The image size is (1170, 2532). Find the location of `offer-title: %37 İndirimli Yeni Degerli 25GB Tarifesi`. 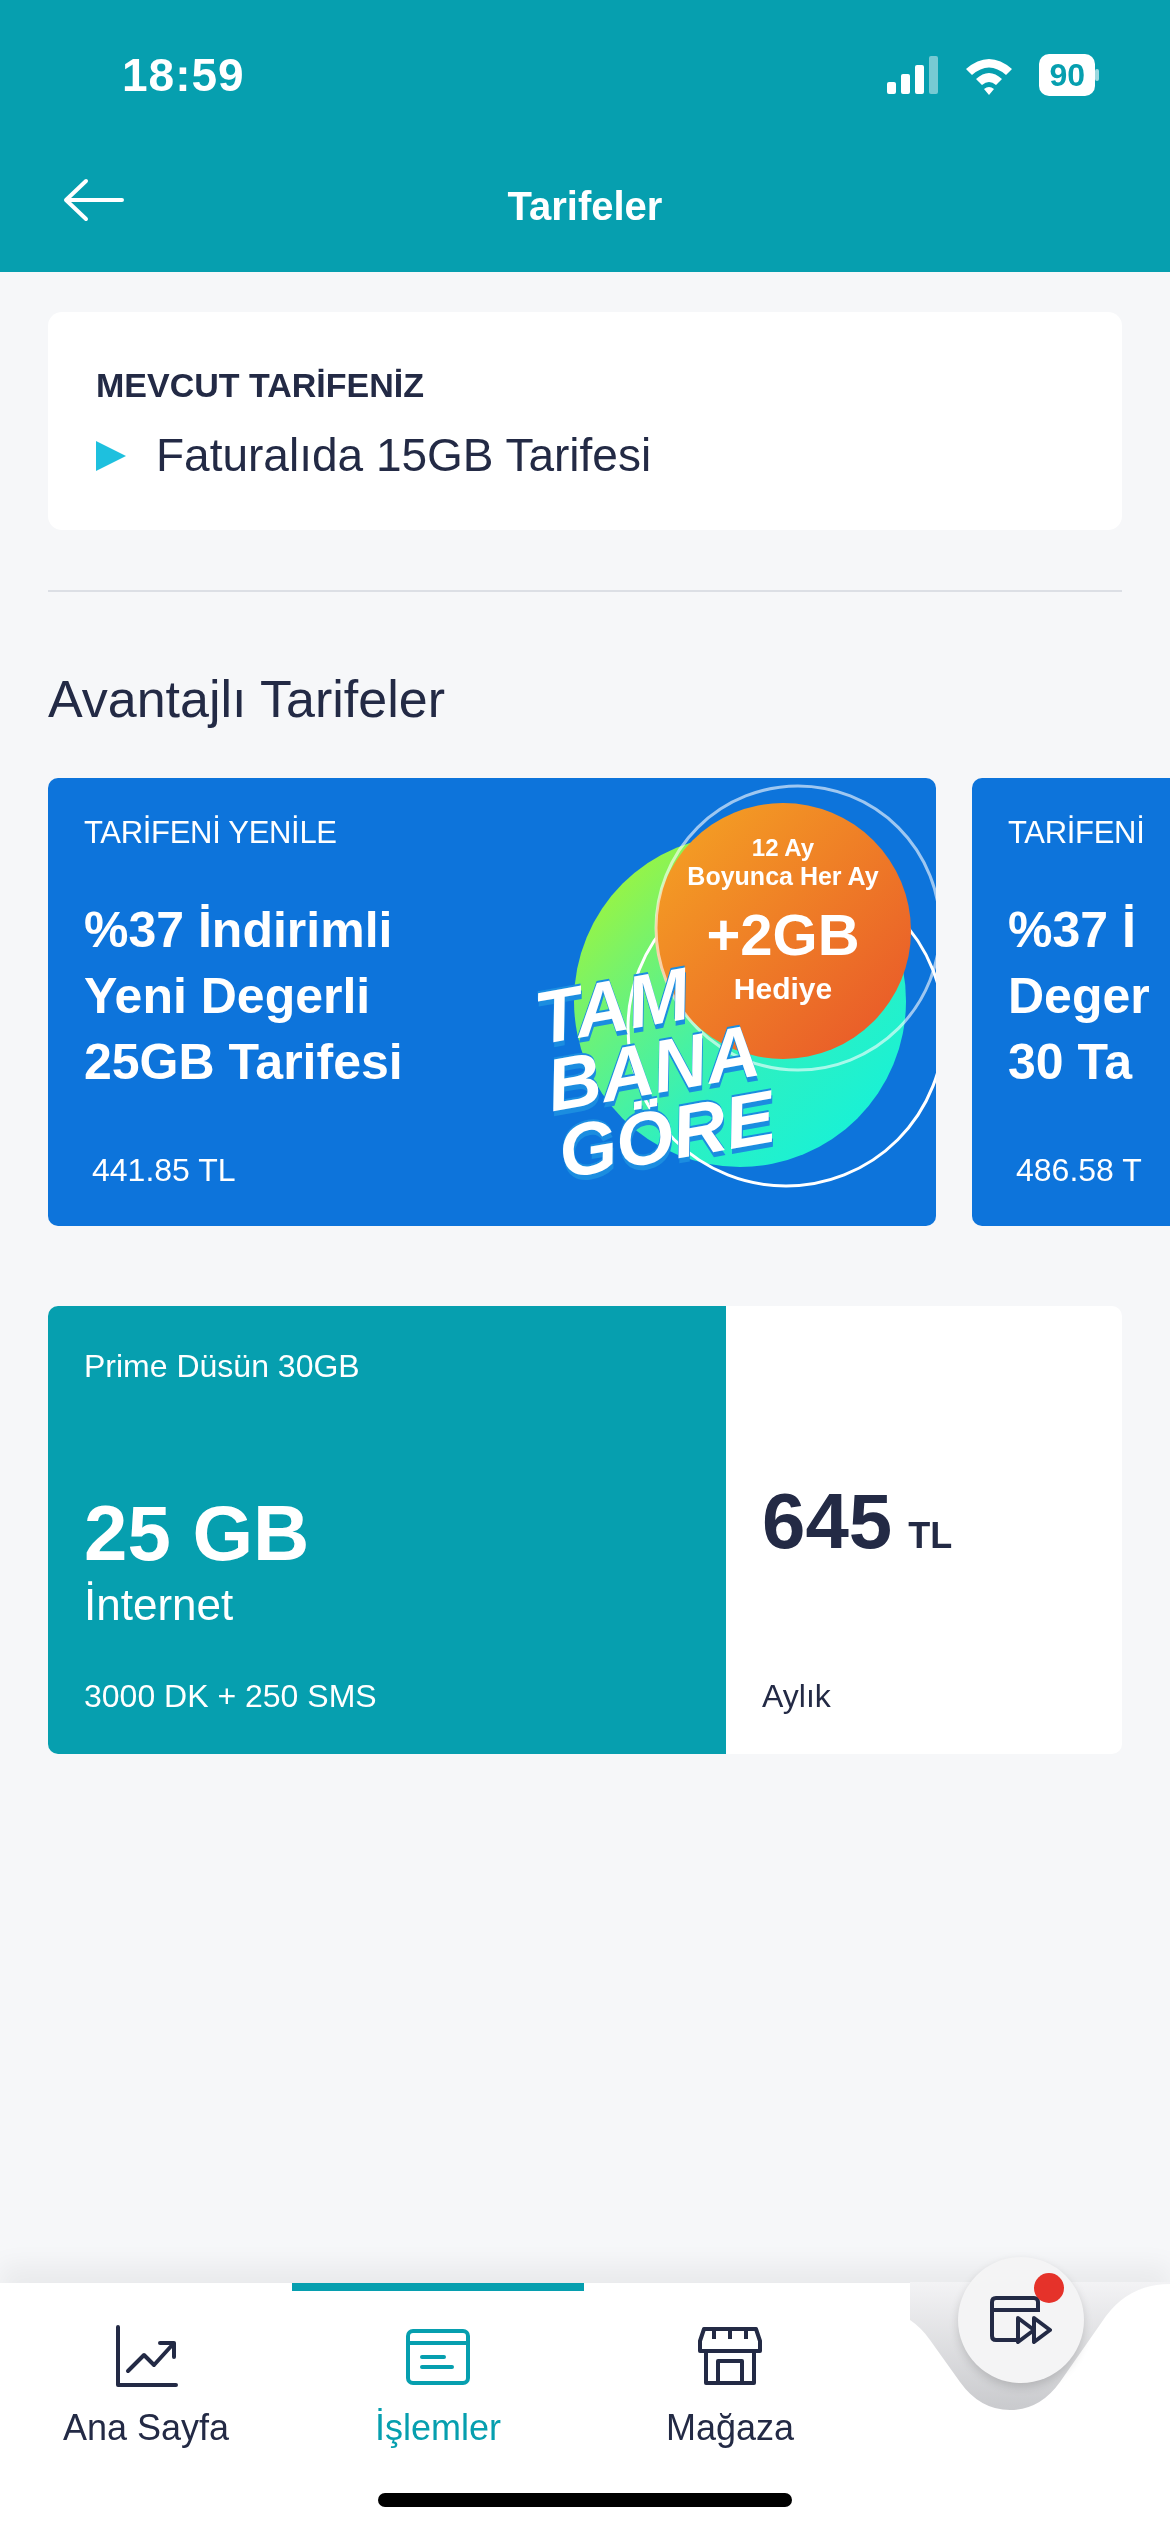

offer-title: %37 İndirimli Yeni Degerli 25GB Tarifesi is located at coordinates (243, 996).